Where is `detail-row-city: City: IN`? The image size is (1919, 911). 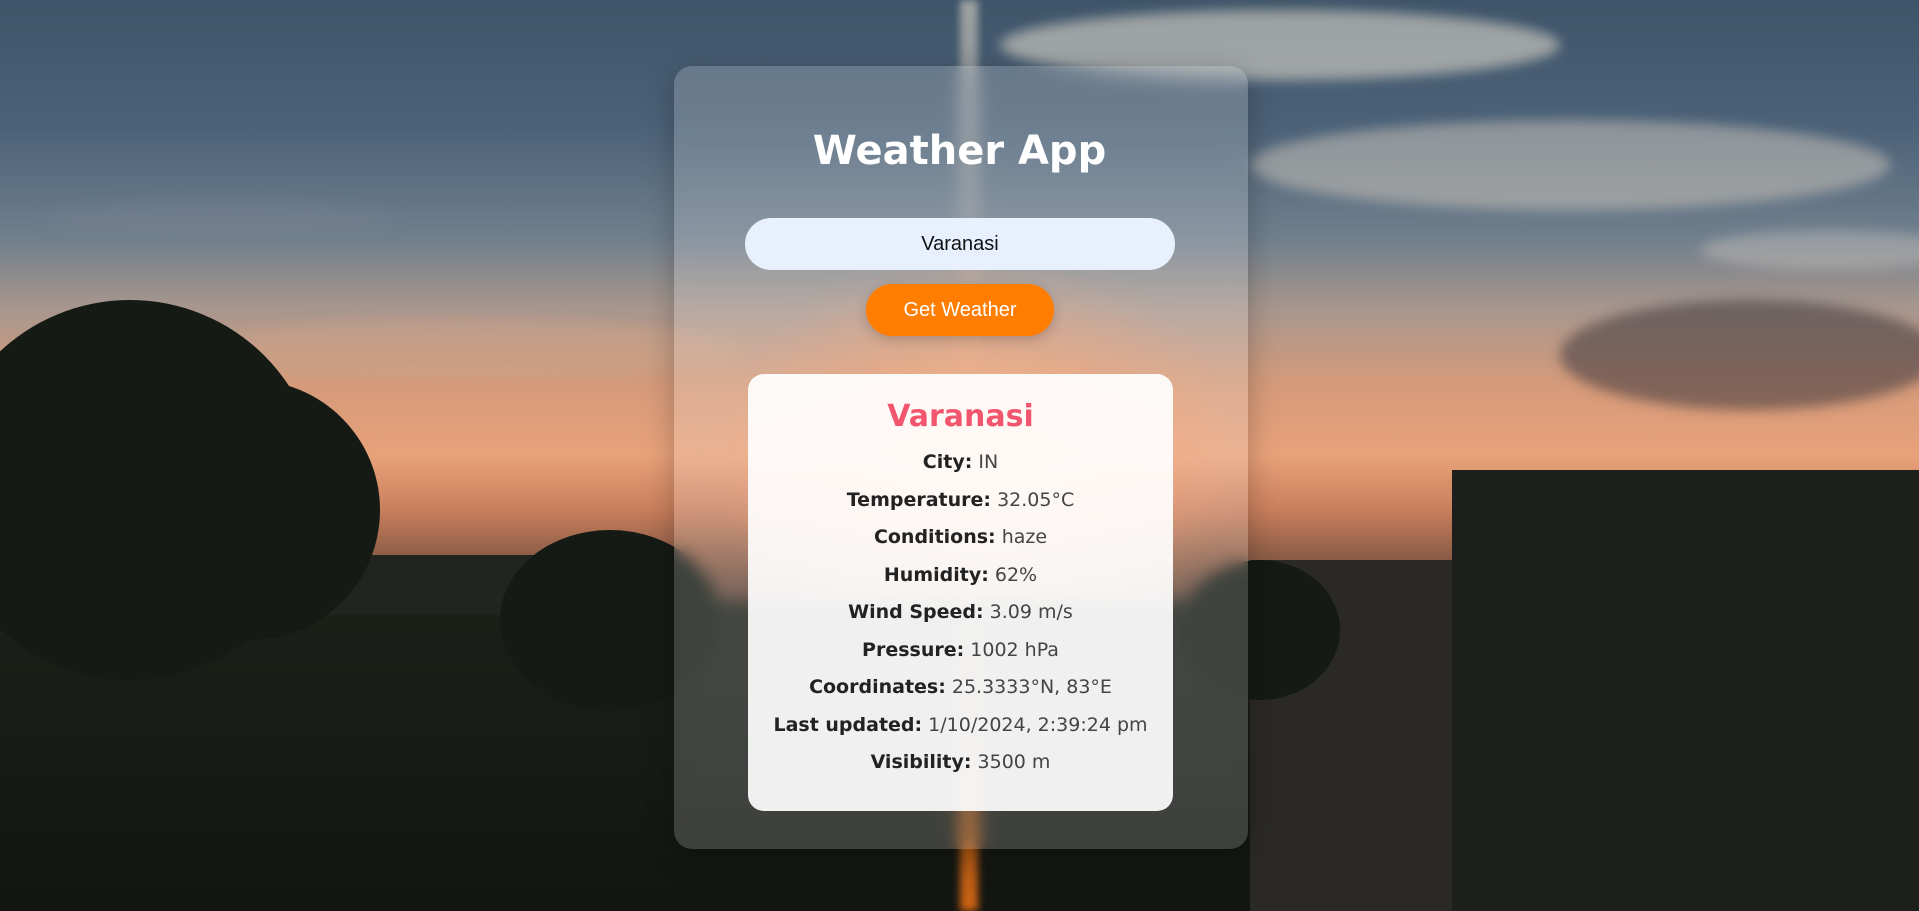 detail-row-city: City: IN is located at coordinates (960, 468).